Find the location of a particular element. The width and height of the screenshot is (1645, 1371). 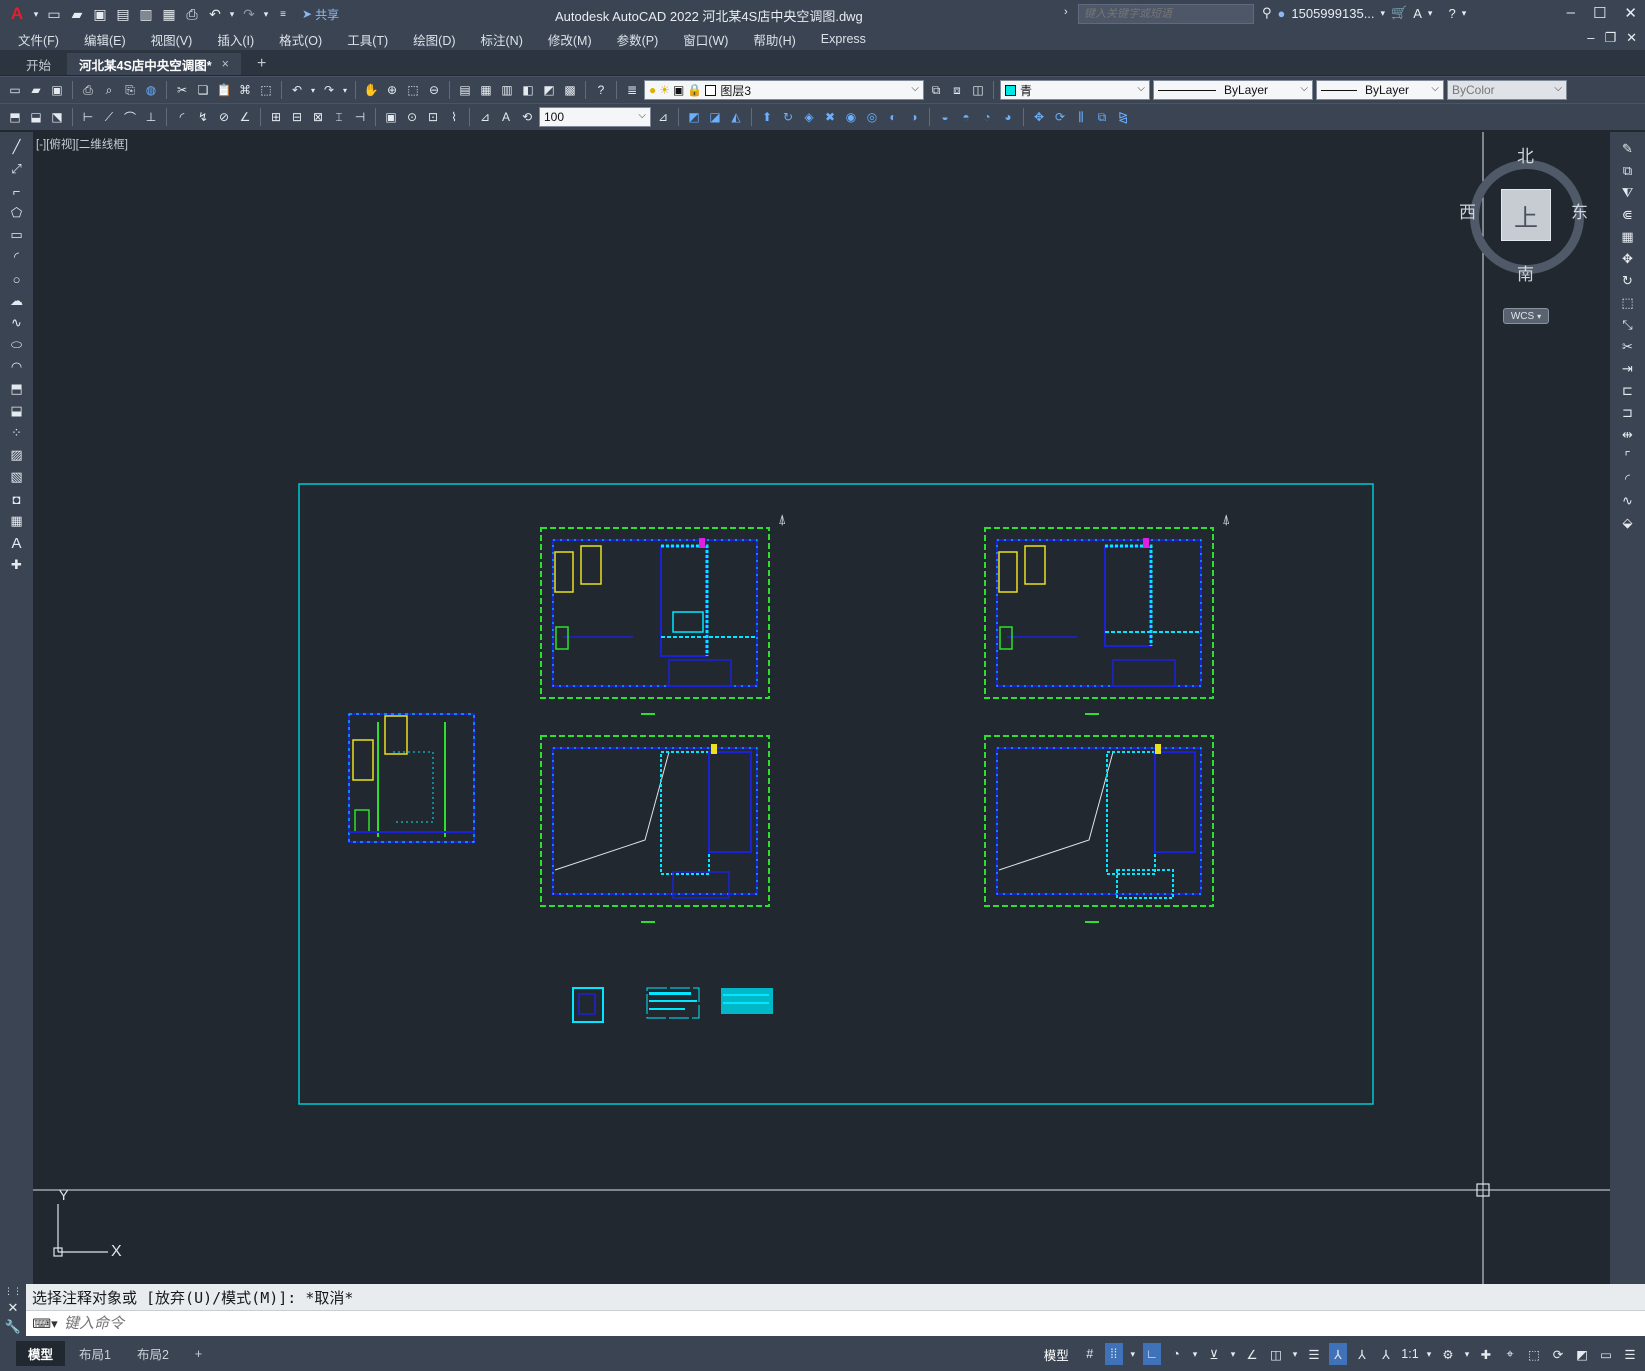

chamfer-edge-icon: ◔ is located at coordinates (987, 117).